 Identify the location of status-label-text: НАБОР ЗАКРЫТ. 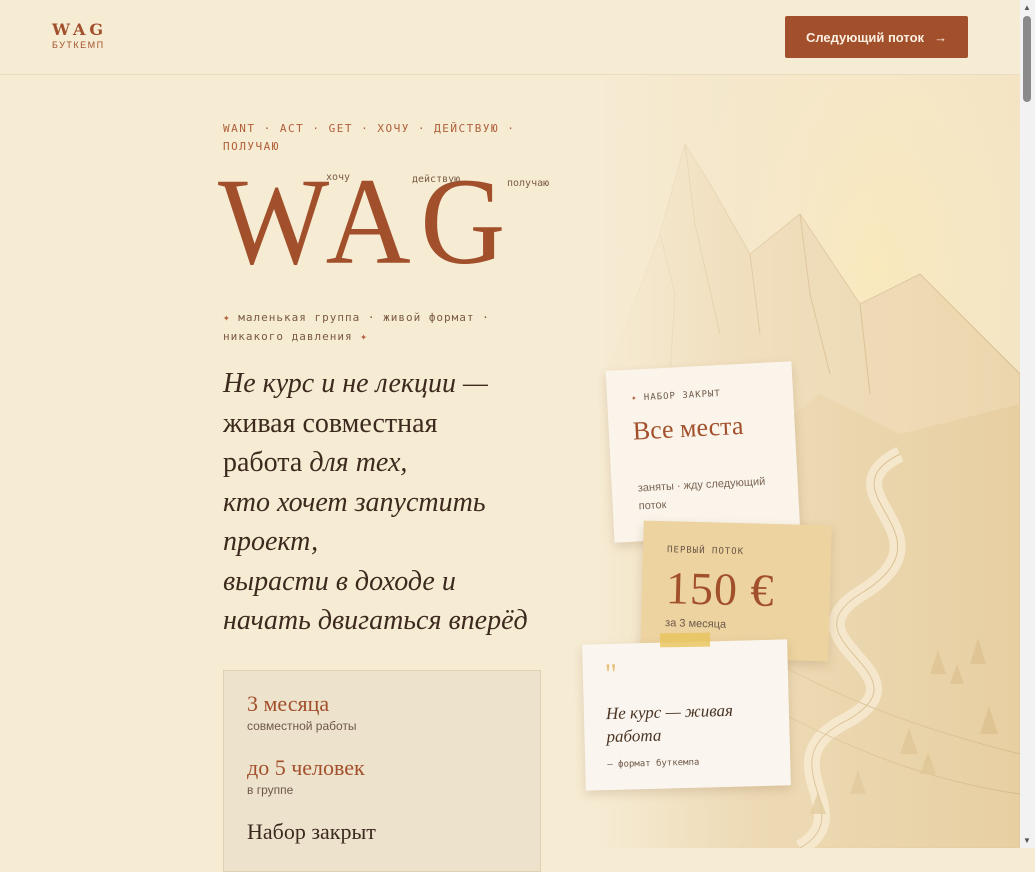
(682, 396).